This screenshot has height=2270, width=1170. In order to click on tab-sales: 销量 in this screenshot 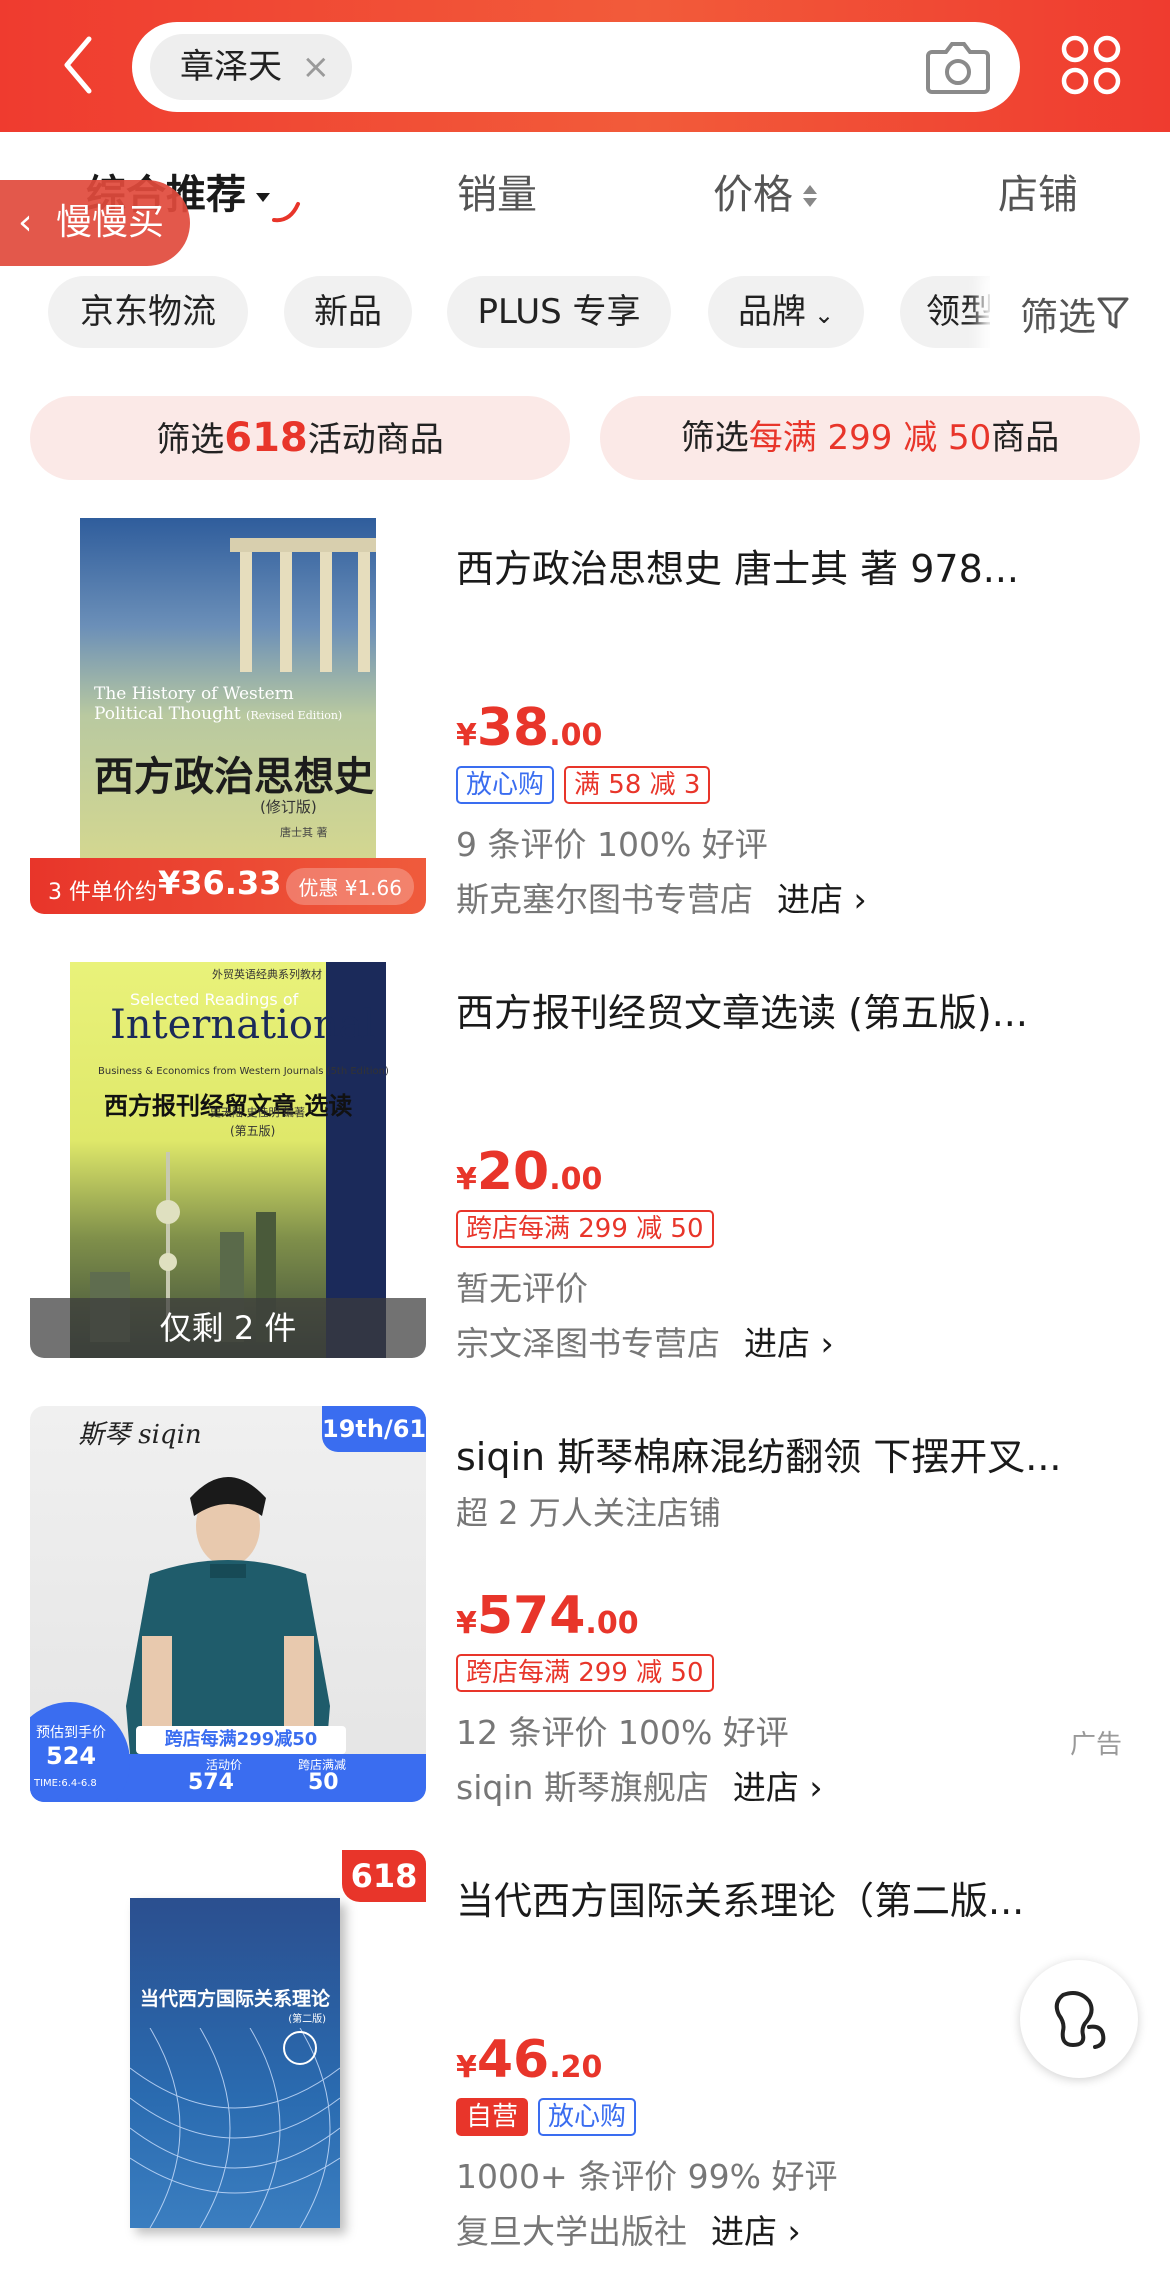, I will do `click(497, 191)`.